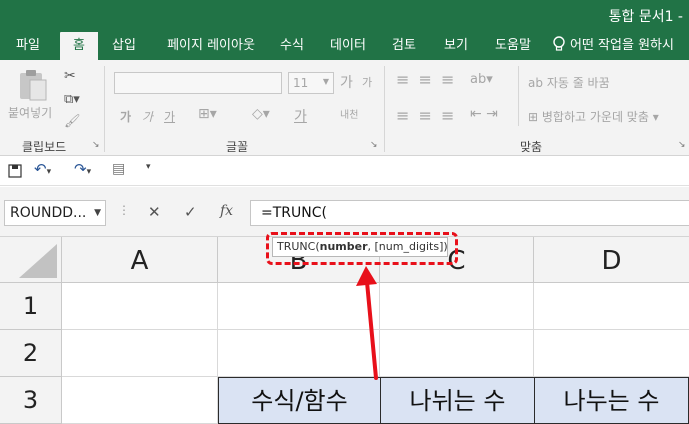  What do you see at coordinates (426, 79) in the screenshot?
I see `align-top-icons: ≡ ≡ ≡` at bounding box center [426, 79].